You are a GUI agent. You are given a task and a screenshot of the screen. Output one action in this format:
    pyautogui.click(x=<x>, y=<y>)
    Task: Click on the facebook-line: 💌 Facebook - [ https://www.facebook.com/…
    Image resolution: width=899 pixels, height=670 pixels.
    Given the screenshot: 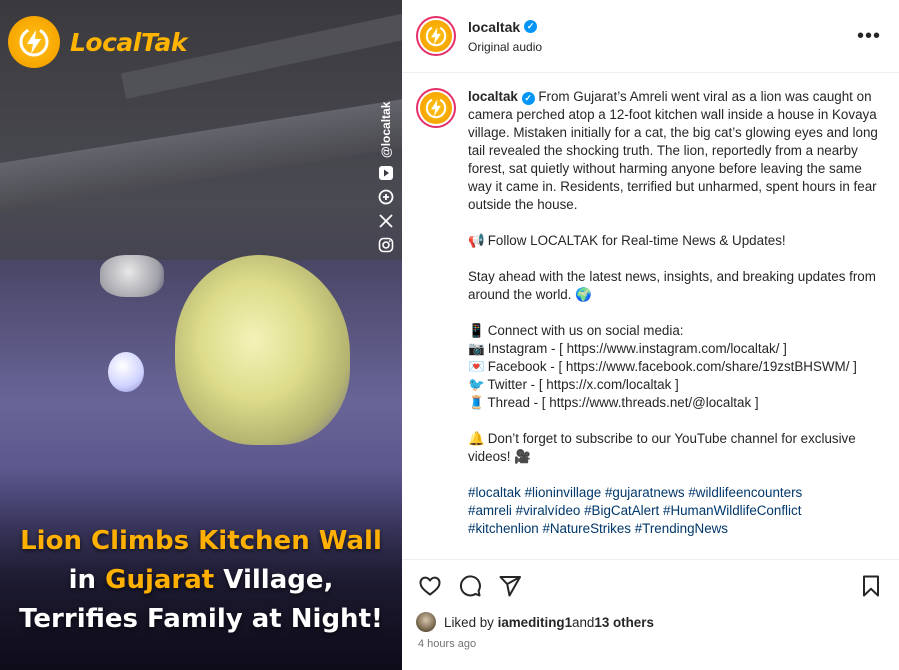 What is the action you would take?
    pyautogui.click(x=673, y=367)
    